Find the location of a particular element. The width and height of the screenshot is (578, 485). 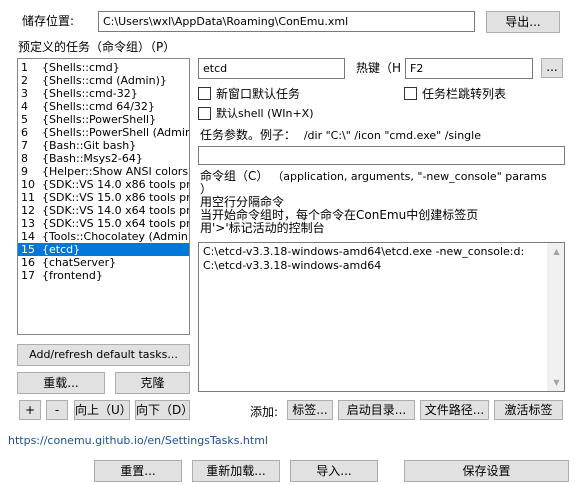

task-number: 8 is located at coordinates (24, 158).